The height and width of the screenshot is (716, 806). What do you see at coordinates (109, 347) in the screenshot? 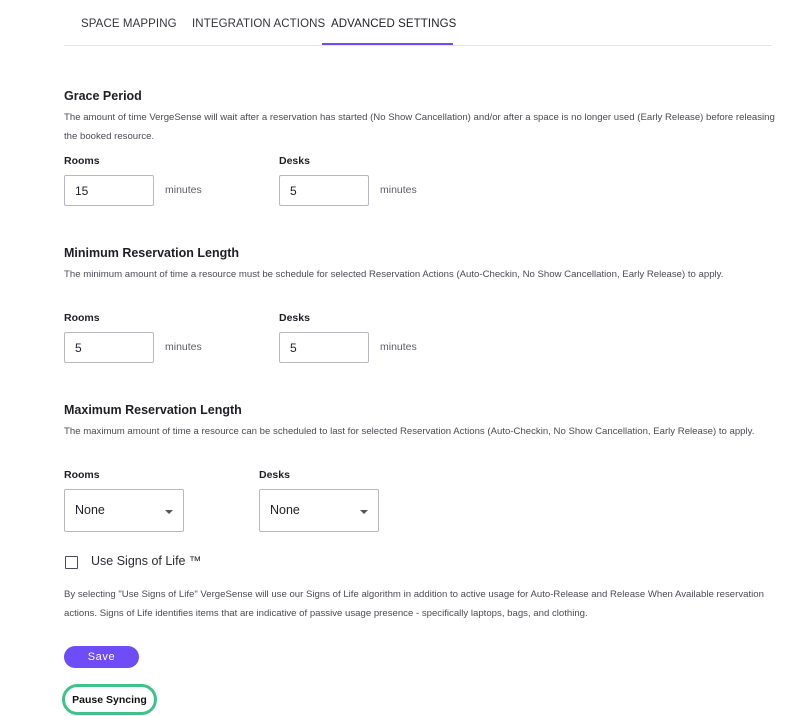
I see `min-rooms-input` at bounding box center [109, 347].